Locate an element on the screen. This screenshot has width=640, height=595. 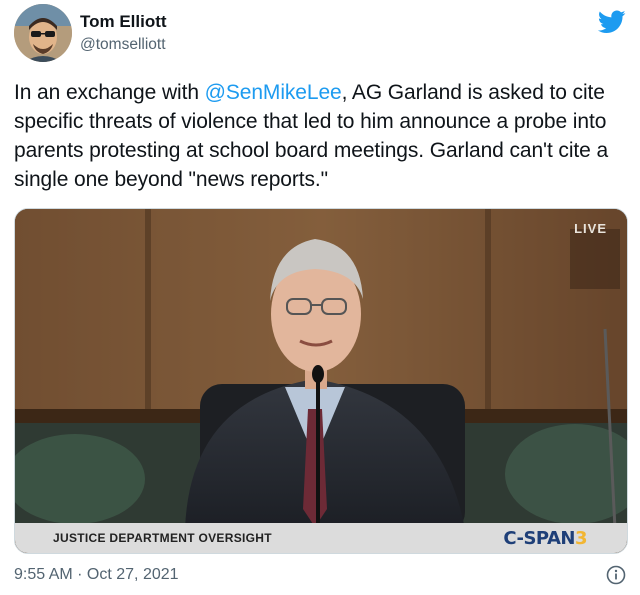
tweet-timestamp: 9:55 AM · Oct 27, 2021 is located at coordinates (96, 575).